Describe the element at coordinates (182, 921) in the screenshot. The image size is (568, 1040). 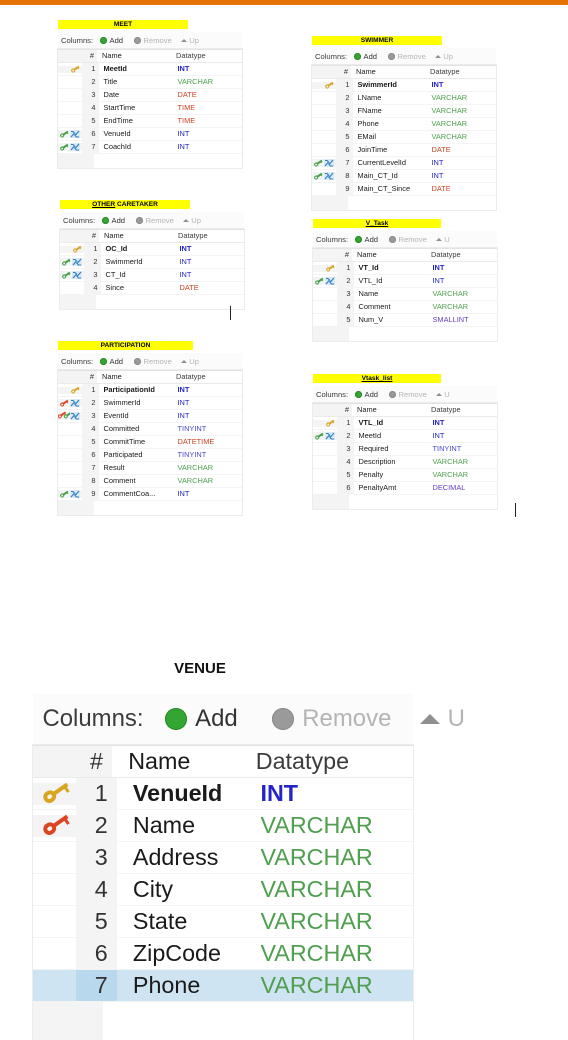
I see `row-column-name: State` at that location.